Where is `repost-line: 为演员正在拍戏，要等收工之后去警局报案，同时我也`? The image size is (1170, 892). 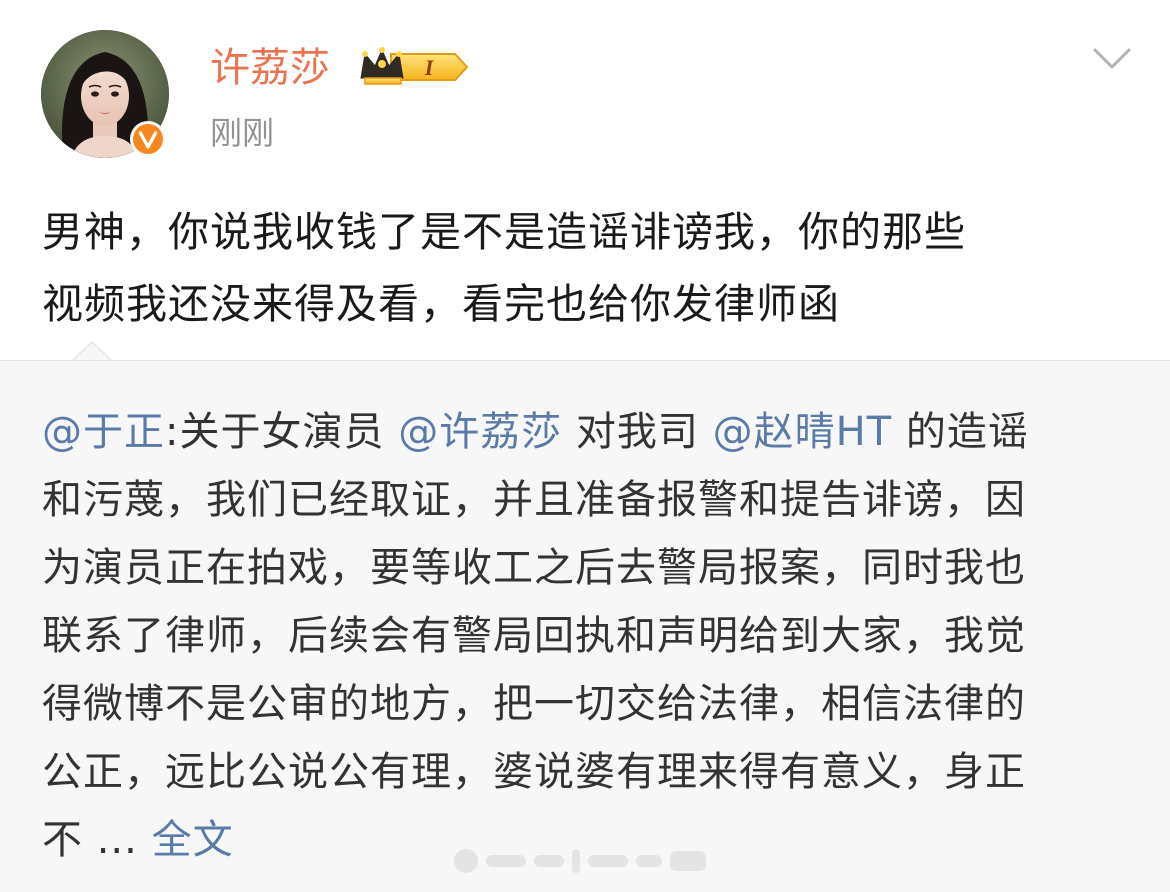
repost-line: 为演员正在拍戏，要等收工之后去警局报案，同时我也 is located at coordinates (534, 568).